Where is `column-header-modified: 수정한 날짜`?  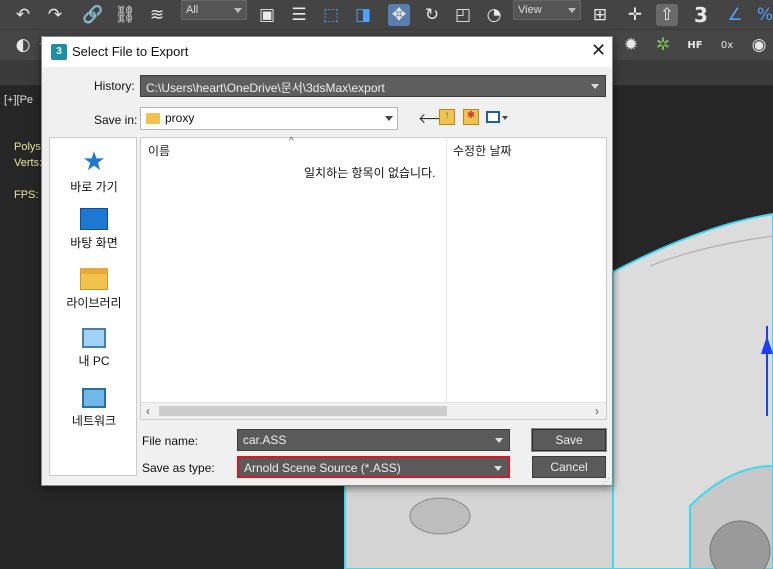 column-header-modified: 수정한 날짜 is located at coordinates (482, 150).